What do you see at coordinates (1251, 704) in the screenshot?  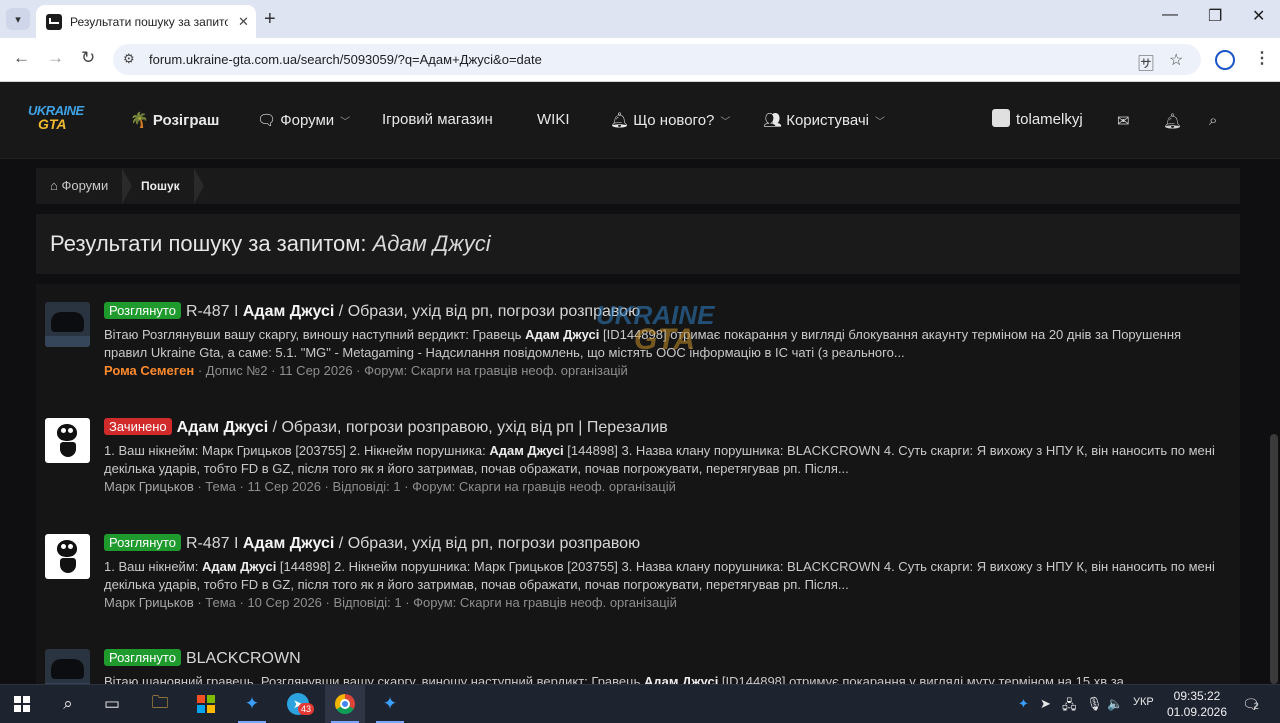 I see `notification-center-icon: 🗨2` at bounding box center [1251, 704].